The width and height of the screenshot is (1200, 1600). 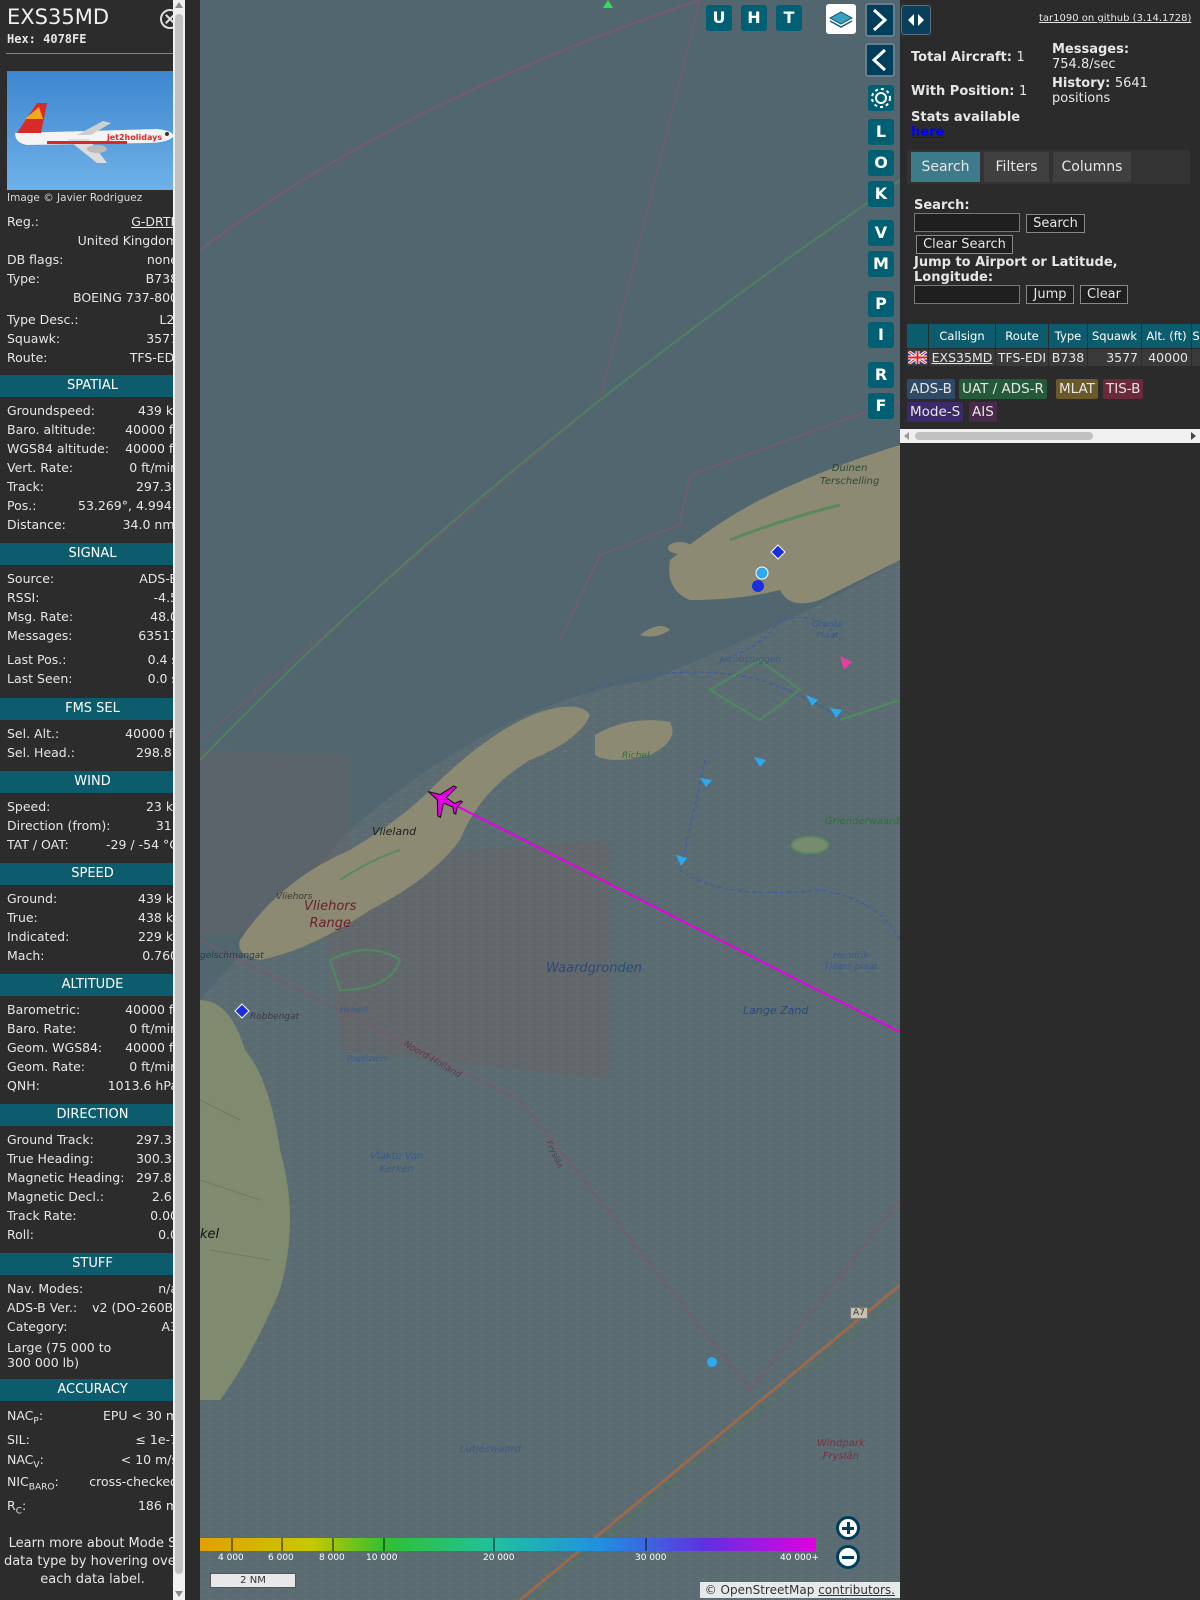 I want to click on map-label: Vliehors Range, so click(x=330, y=915).